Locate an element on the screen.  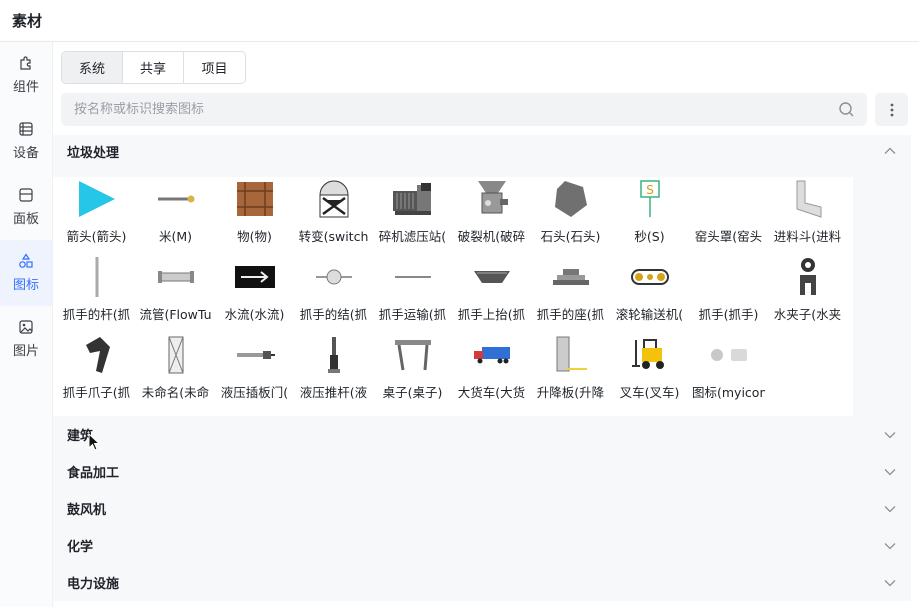
sidebar-item-icons: 图标 is located at coordinates (26, 273).